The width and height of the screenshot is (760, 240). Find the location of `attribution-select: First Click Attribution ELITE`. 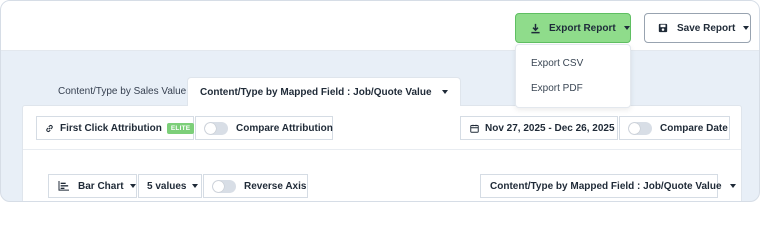

attribution-select: First Click Attribution ELITE is located at coordinates (122, 128).